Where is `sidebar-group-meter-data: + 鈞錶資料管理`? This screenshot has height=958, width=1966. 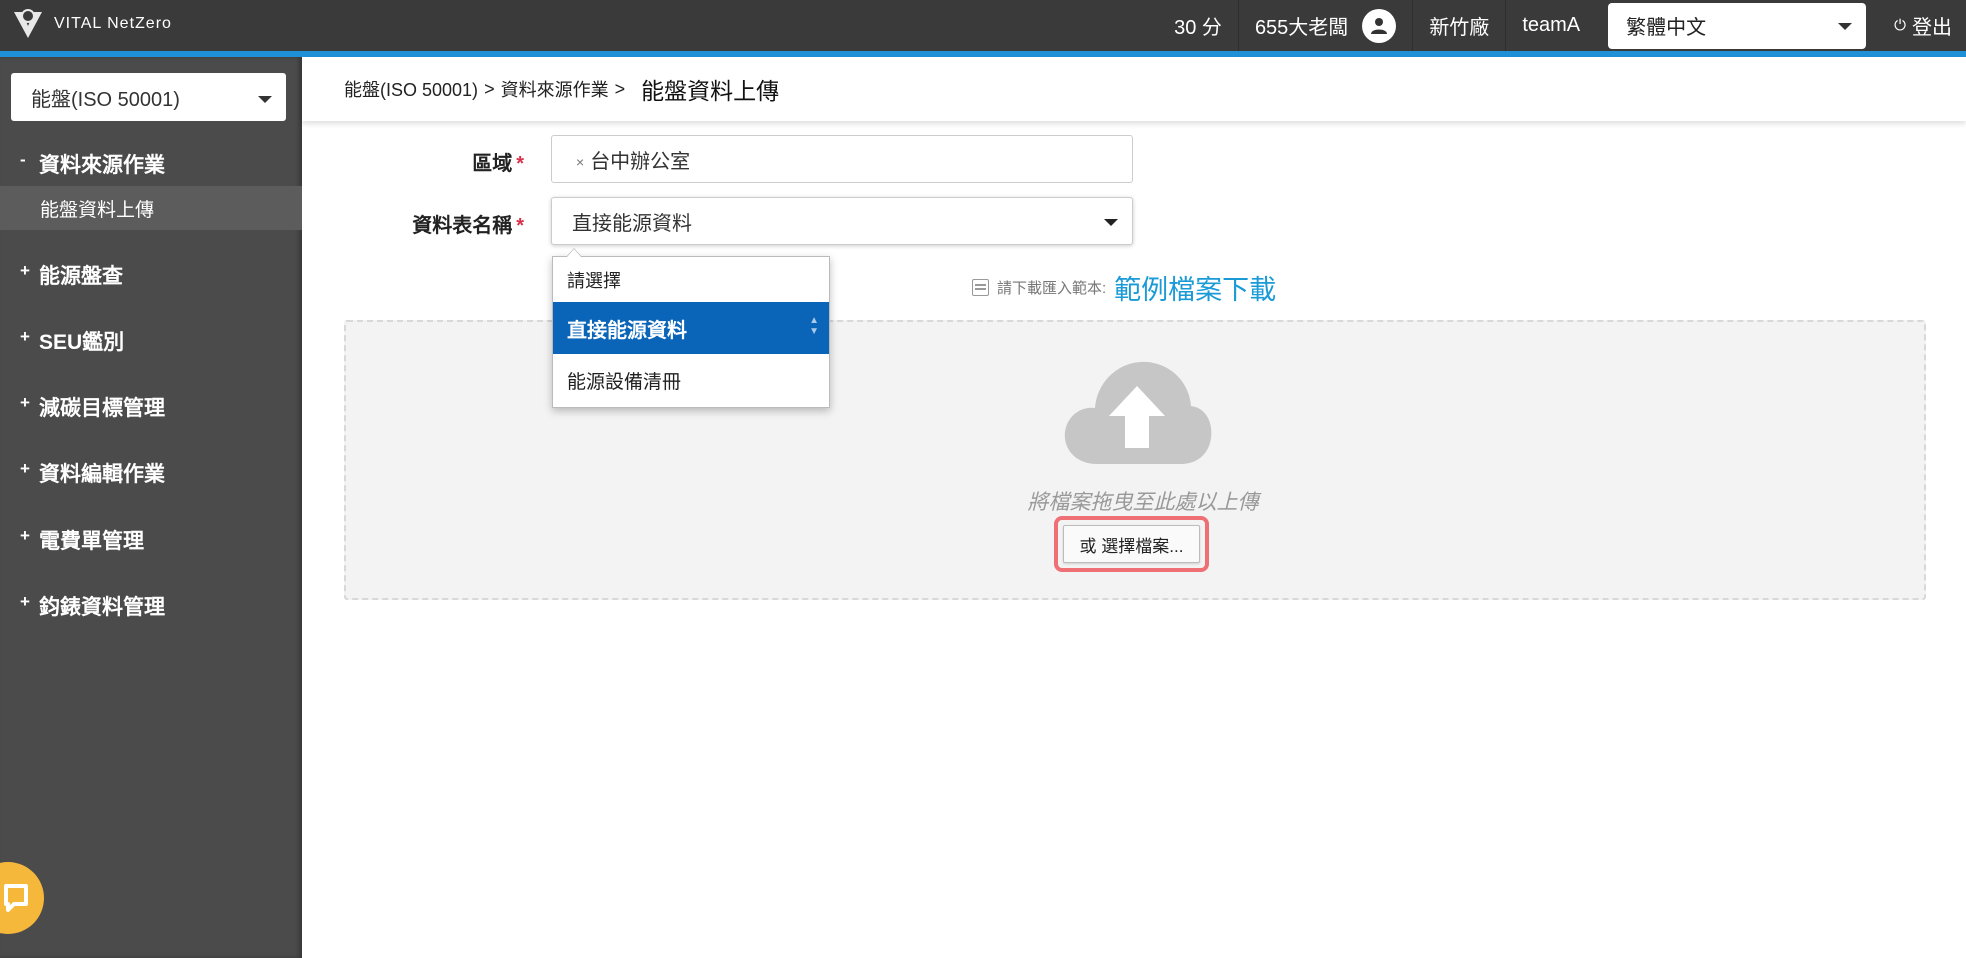
sidebar-group-meter-data: + 鈞錶資料管理 is located at coordinates (151, 606).